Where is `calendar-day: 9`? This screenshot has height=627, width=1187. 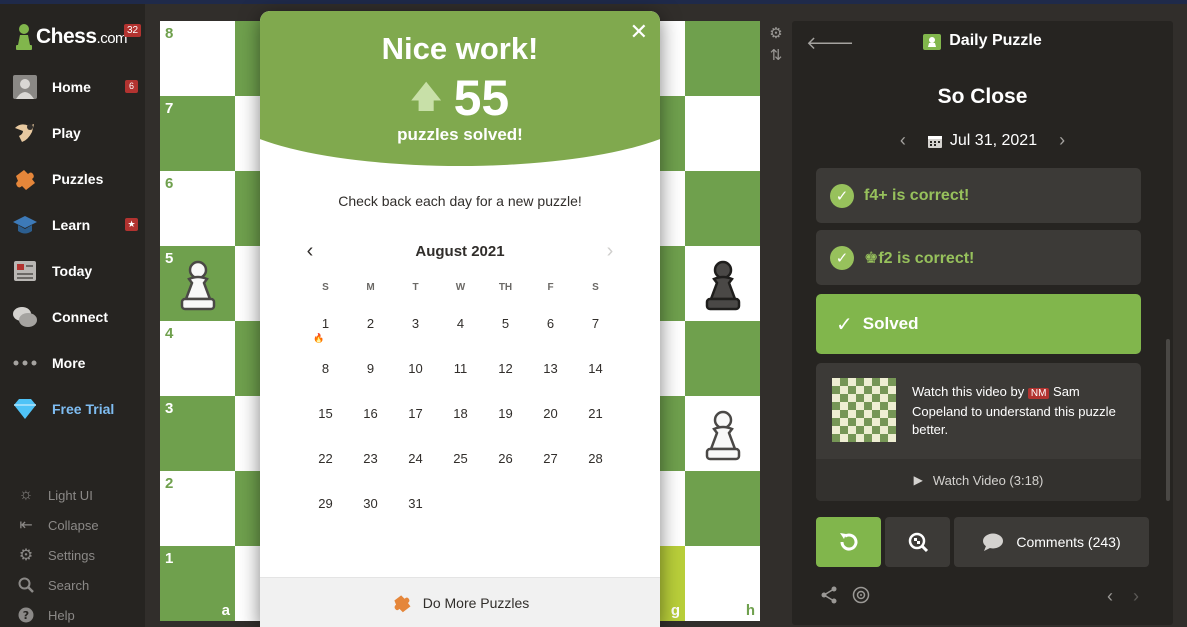
calendar-day: 9 is located at coordinates (370, 368).